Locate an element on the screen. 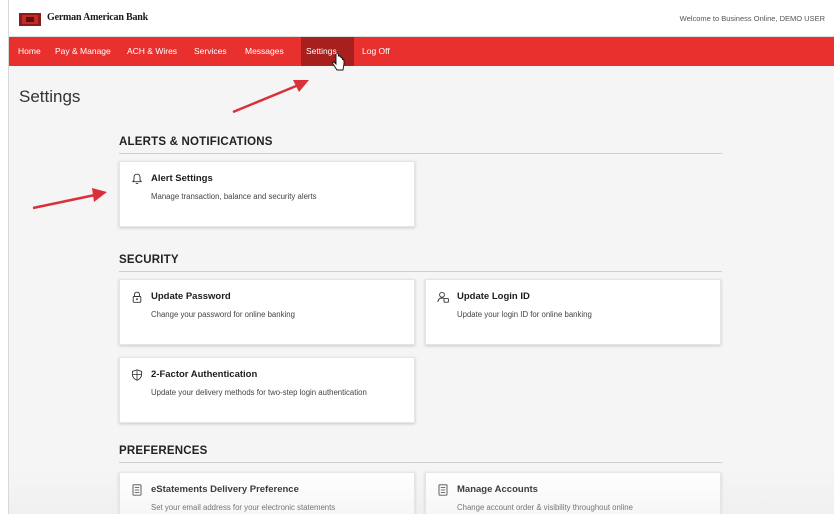  bell-icon is located at coordinates (137, 179).